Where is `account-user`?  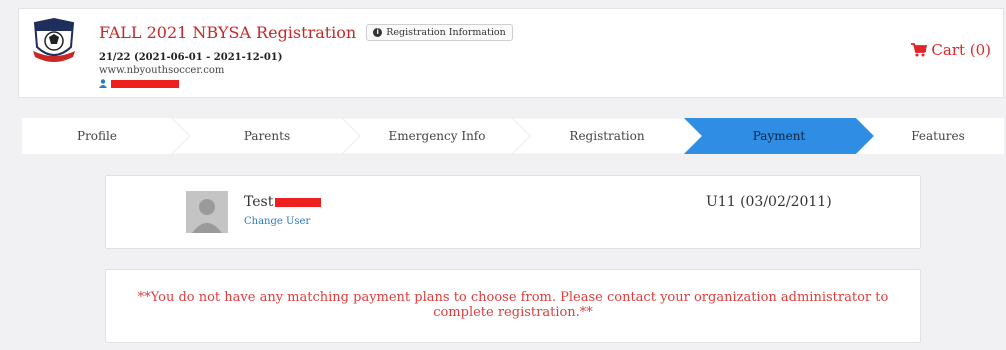 account-user is located at coordinates (139, 83).